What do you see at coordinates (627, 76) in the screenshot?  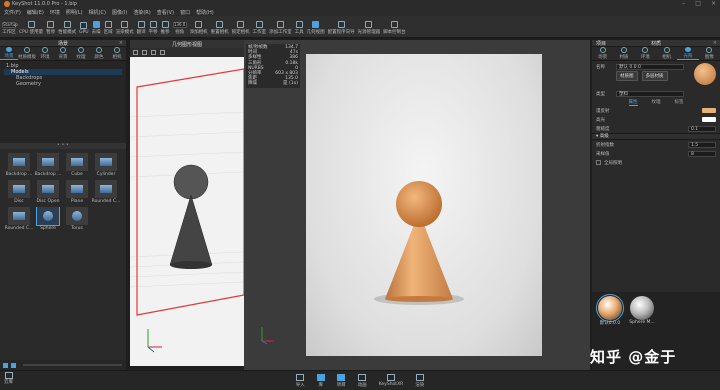 I see `material-graph-button: 材质图` at bounding box center [627, 76].